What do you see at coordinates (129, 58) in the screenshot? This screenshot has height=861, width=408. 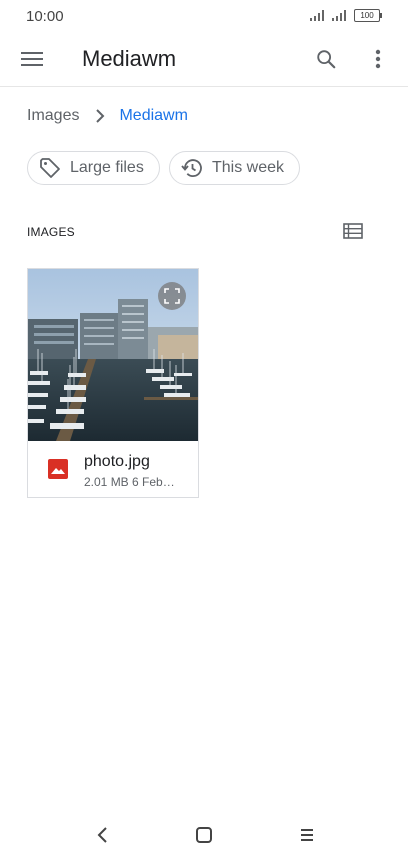 I see `app-title: Mediawm` at bounding box center [129, 58].